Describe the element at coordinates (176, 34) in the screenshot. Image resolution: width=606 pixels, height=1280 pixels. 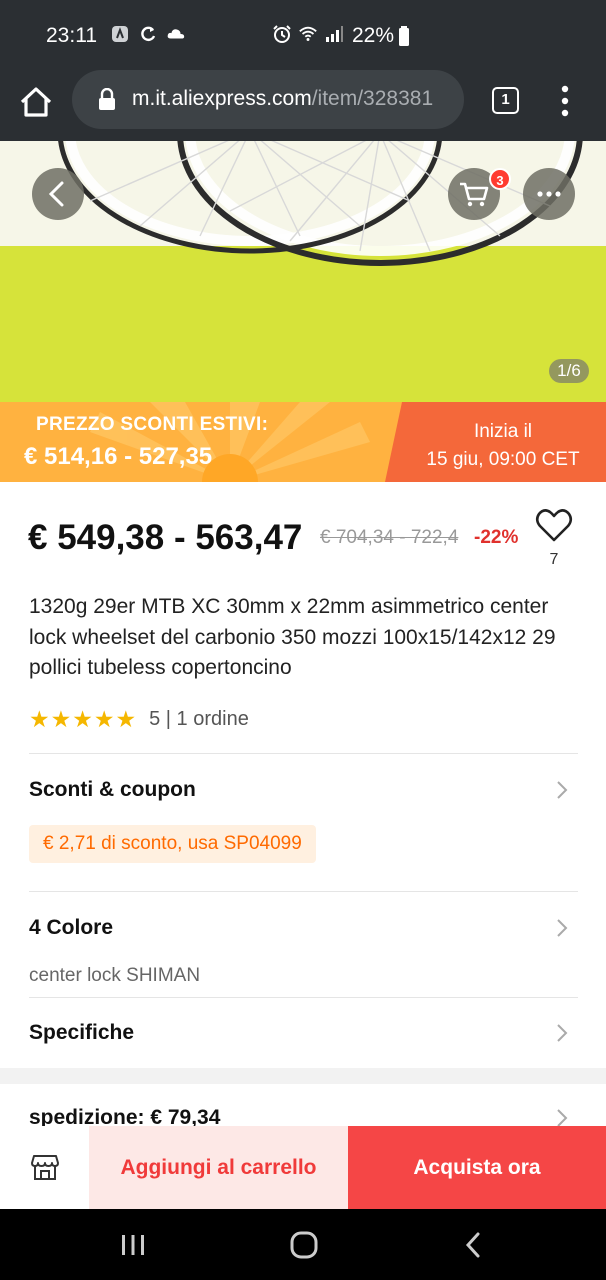
I see `cloud-icon` at that location.